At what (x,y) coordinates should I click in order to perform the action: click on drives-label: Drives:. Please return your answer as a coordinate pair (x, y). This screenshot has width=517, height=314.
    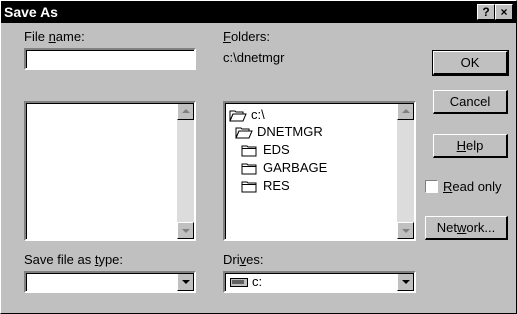
    Looking at the image, I should click on (243, 259).